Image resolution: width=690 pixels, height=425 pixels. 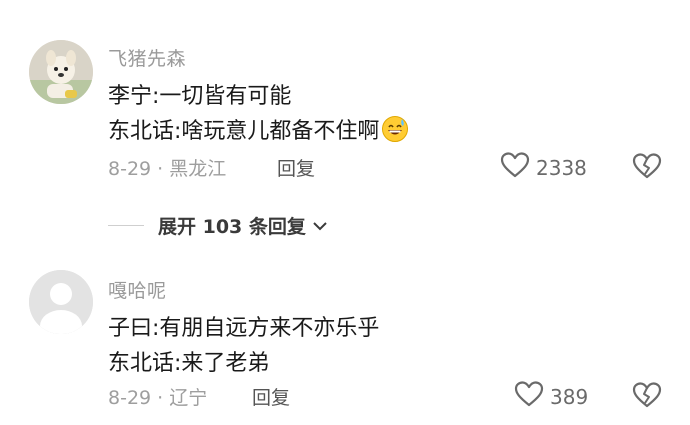 What do you see at coordinates (158, 398) in the screenshot?
I see `comment-meta: 8-29 · 辽宁` at bounding box center [158, 398].